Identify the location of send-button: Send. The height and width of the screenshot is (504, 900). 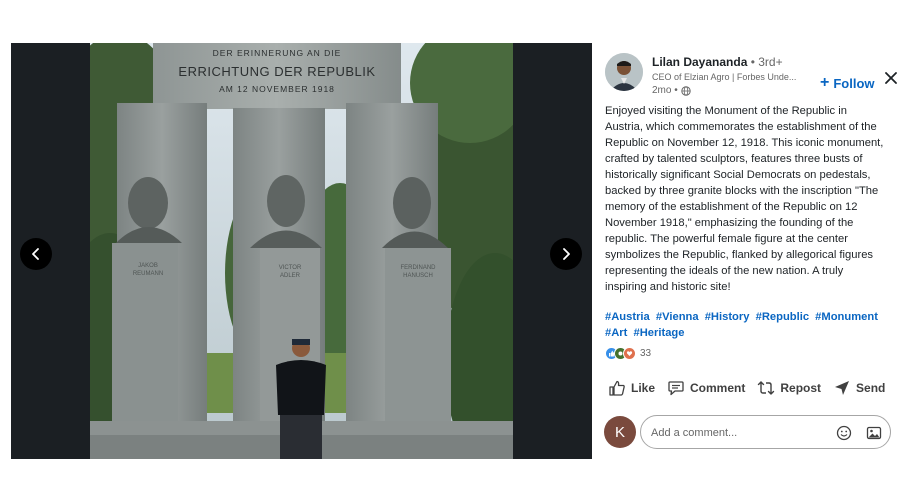
(859, 388).